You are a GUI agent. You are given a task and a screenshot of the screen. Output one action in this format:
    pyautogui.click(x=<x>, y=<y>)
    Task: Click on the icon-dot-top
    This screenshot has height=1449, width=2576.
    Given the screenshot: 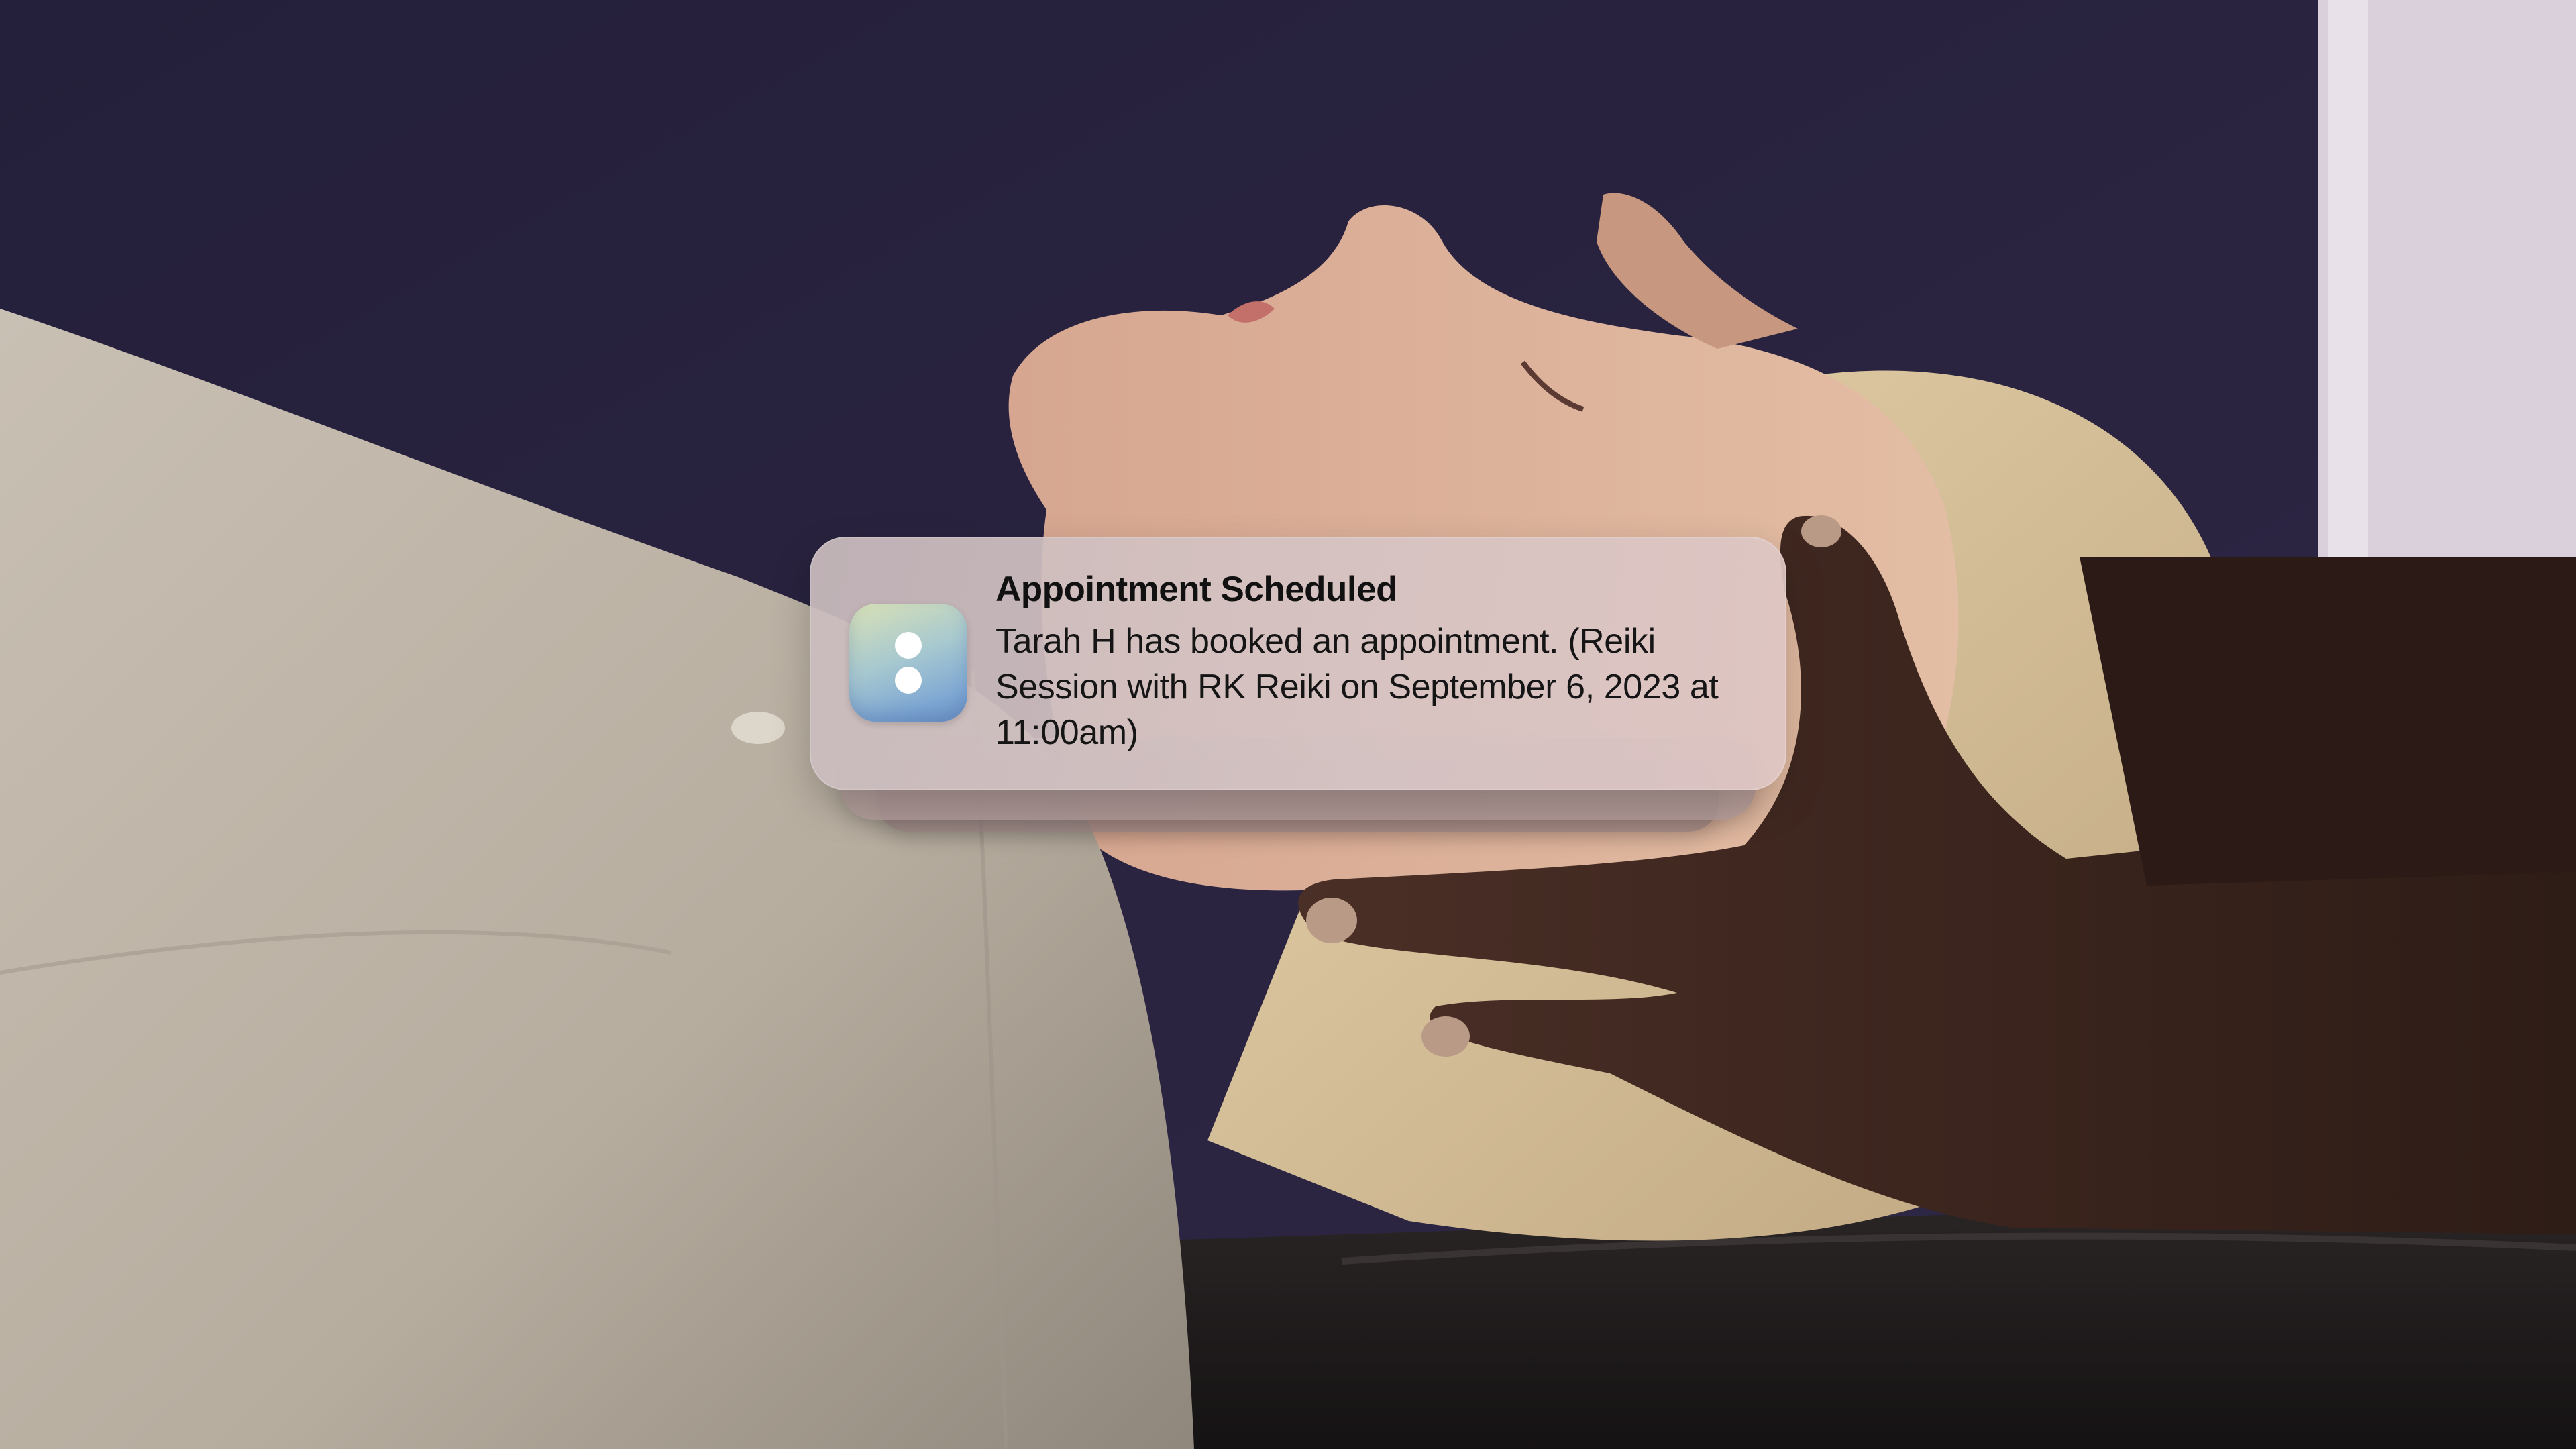 What is the action you would take?
    pyautogui.click(x=908, y=645)
    